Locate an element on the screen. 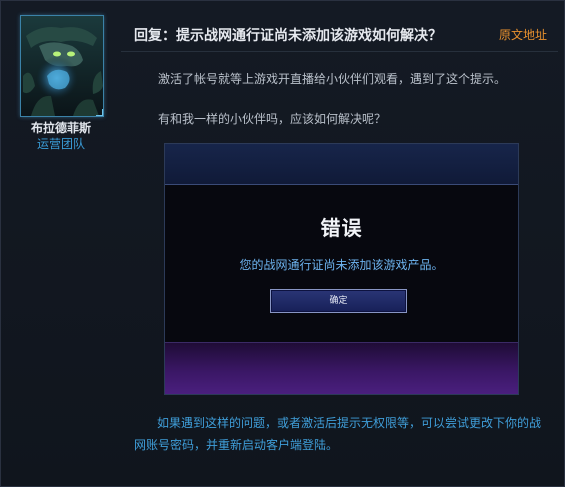  error-title: 错误 is located at coordinates (341, 228).